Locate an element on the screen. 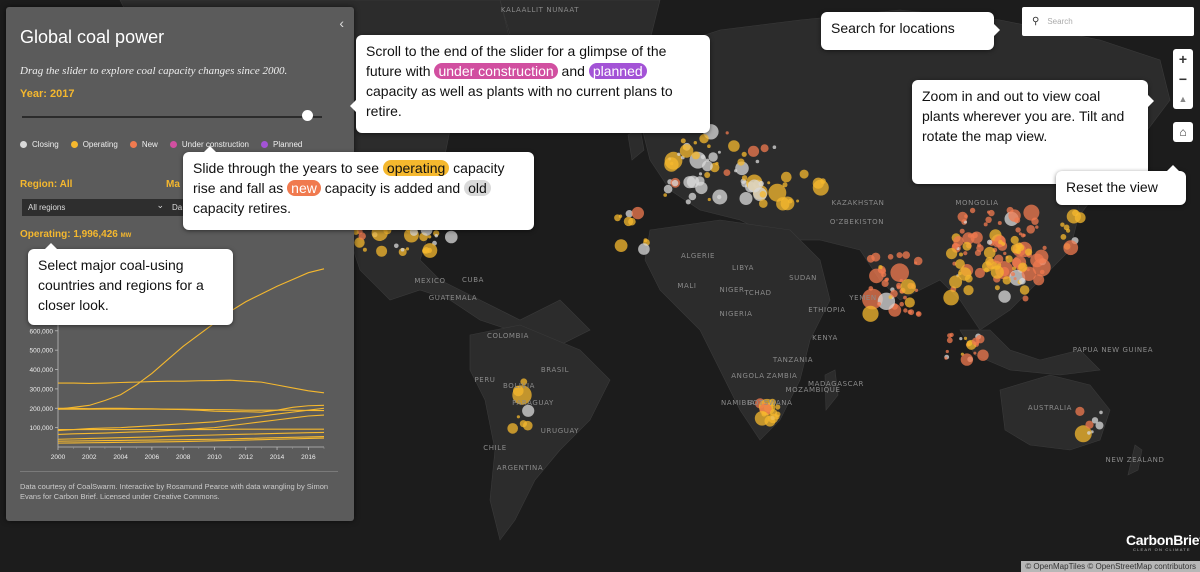 This screenshot has width=1200, height=572. search-input: Search is located at coordinates (1059, 21).